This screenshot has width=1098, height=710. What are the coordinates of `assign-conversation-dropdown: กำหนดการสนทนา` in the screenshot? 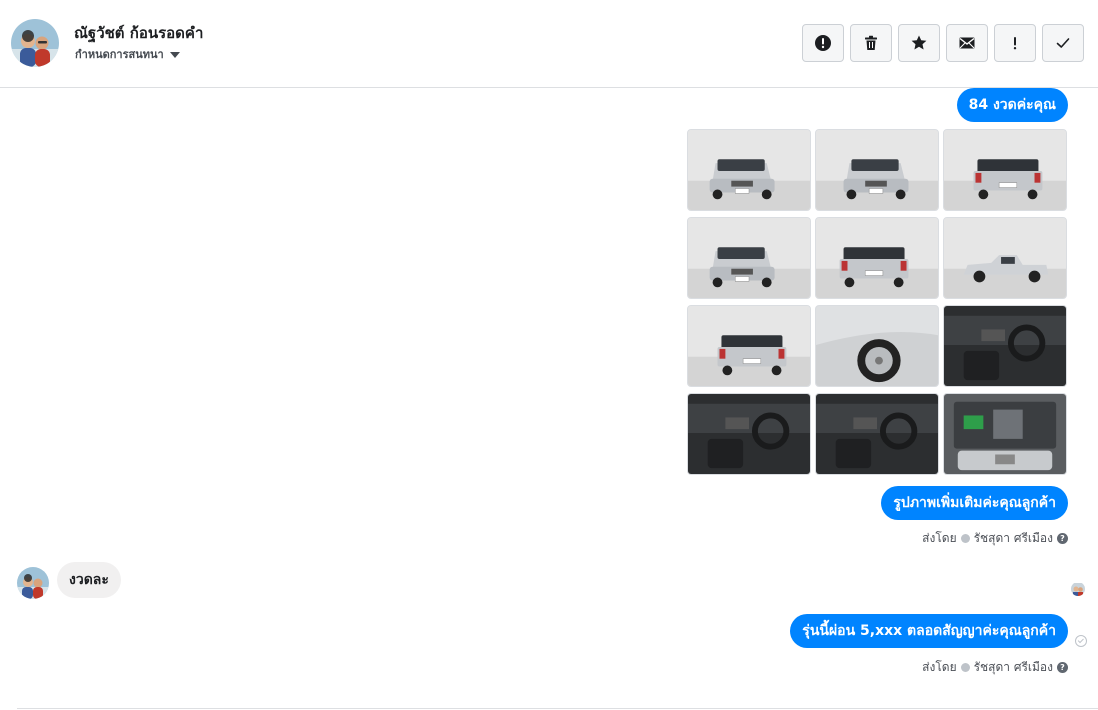 It's located at (127, 54).